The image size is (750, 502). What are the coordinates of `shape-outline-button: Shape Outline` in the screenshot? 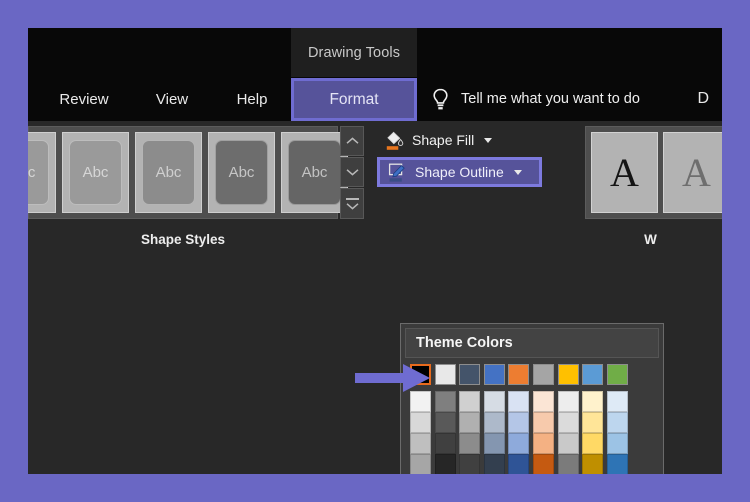 It's located at (459, 172).